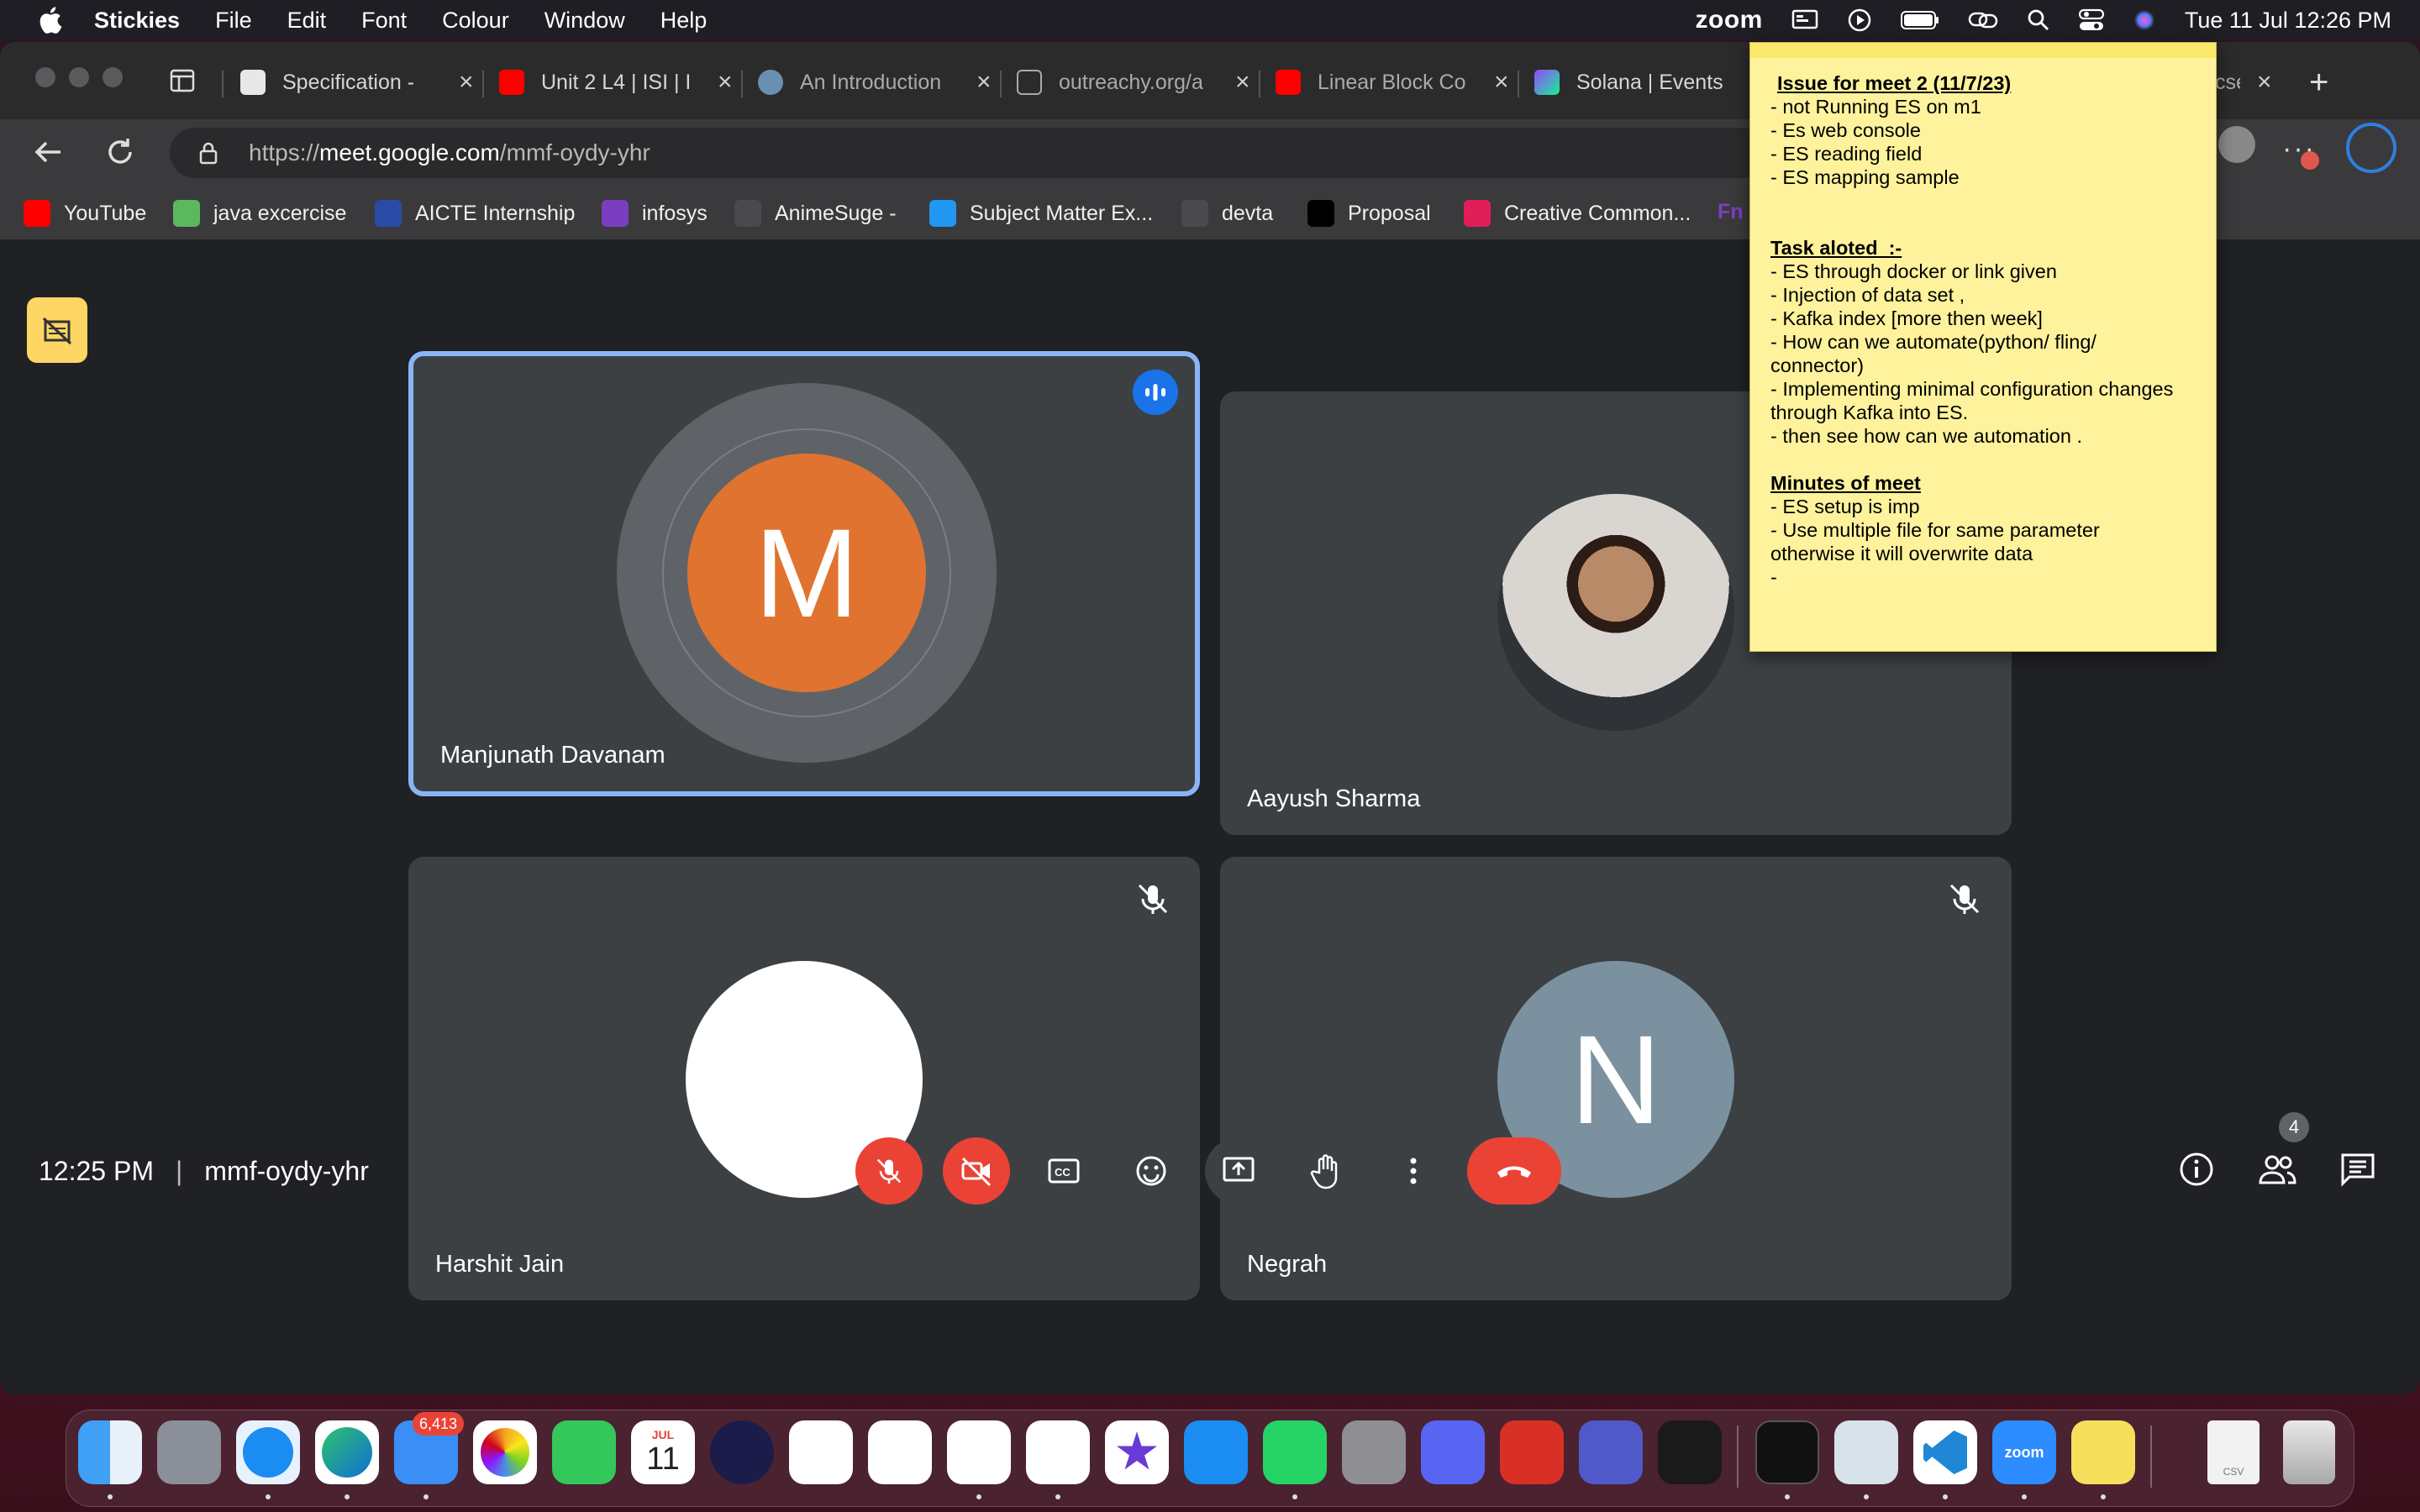  What do you see at coordinates (1983, 50) in the screenshot?
I see `sticky-title-bar` at bounding box center [1983, 50].